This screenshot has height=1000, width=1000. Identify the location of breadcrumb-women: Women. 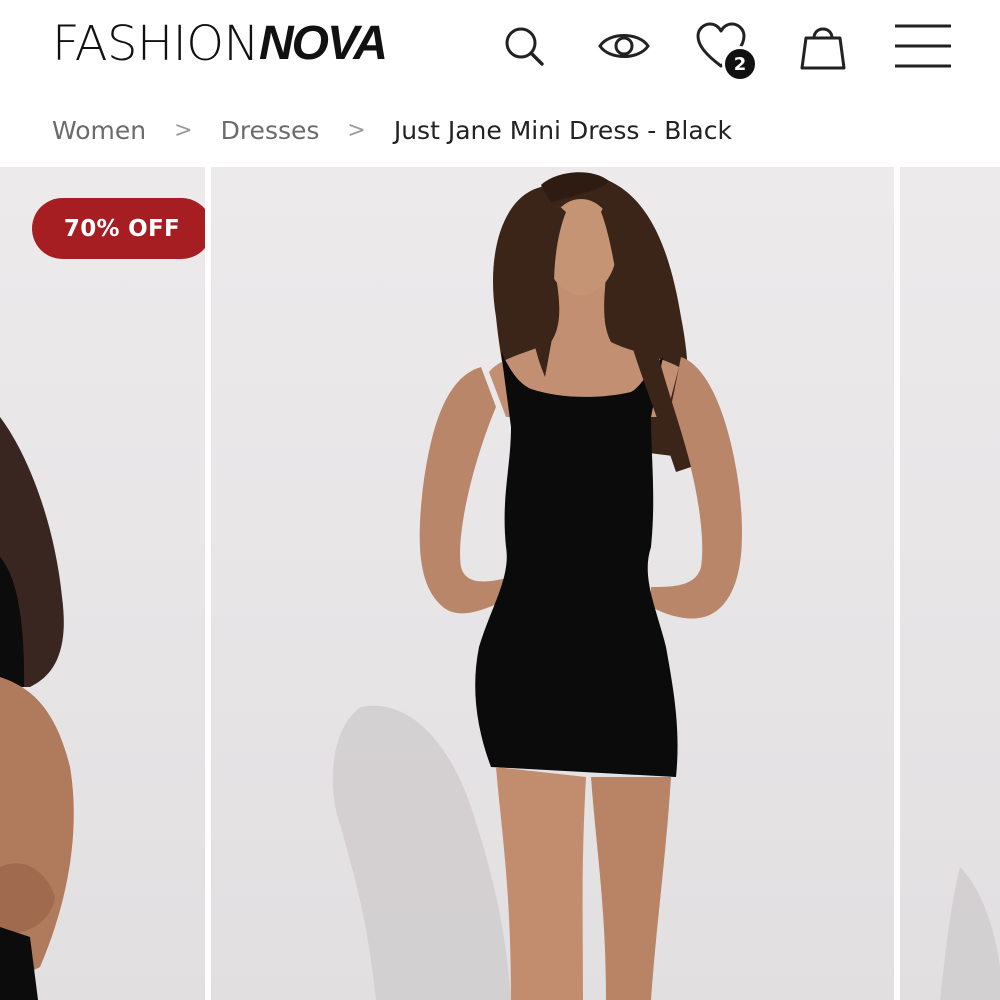
(99, 130).